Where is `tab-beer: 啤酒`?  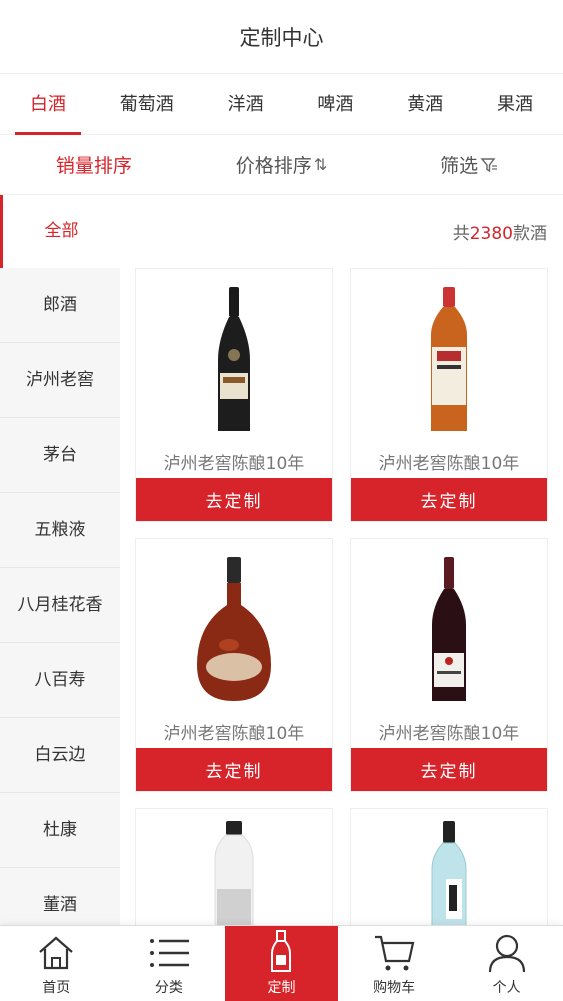
tab-beer: 啤酒 is located at coordinates (335, 104).